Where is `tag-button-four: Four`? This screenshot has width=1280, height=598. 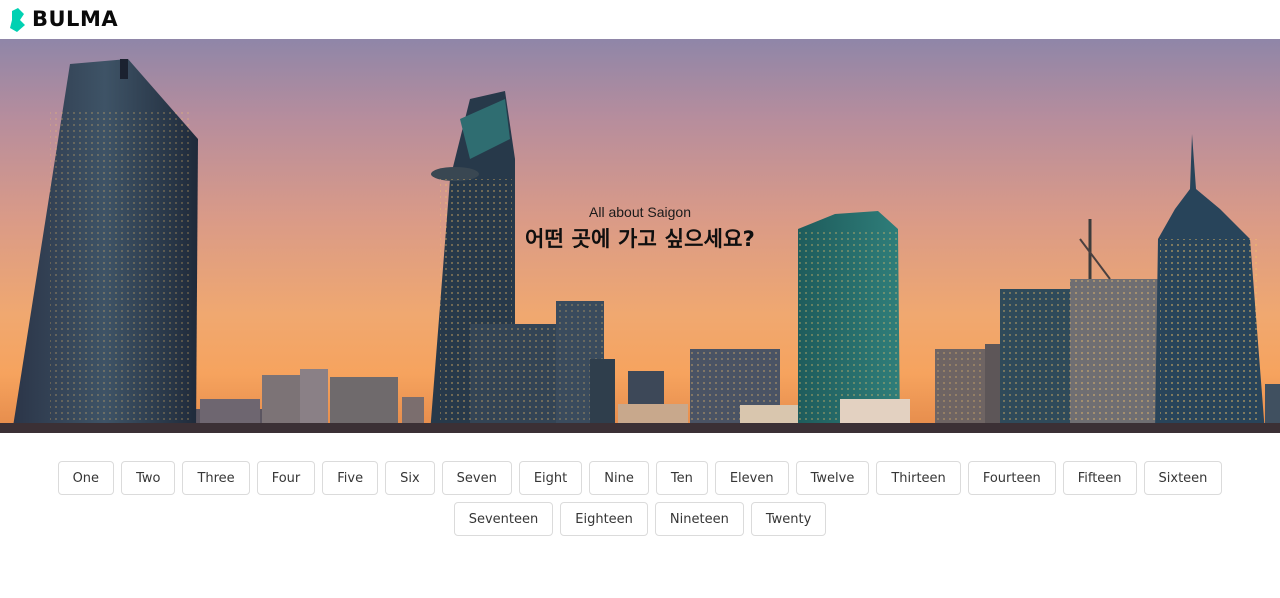
tag-button-four: Four is located at coordinates (286, 478).